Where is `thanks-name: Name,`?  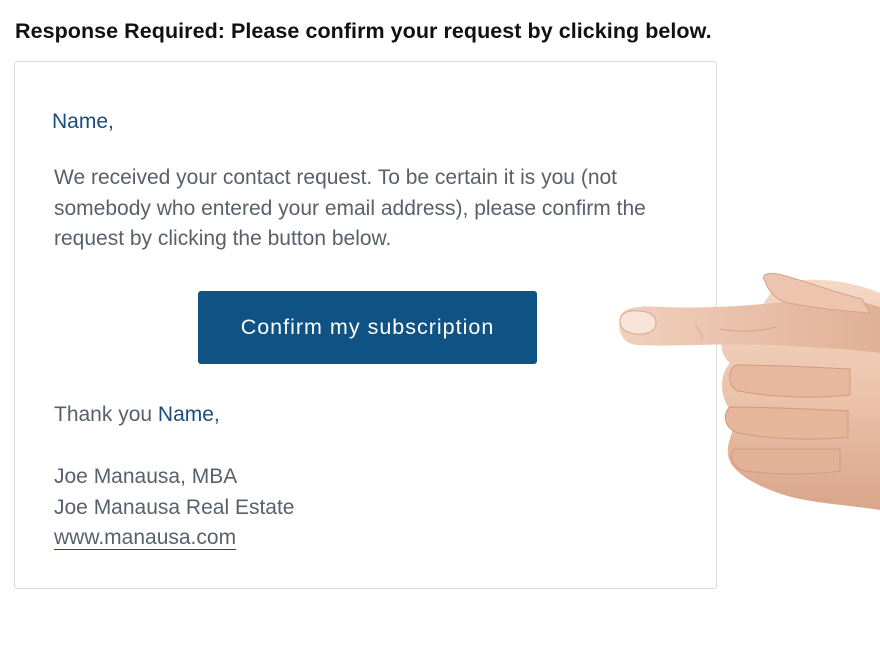
thanks-name: Name, is located at coordinates (188, 414).